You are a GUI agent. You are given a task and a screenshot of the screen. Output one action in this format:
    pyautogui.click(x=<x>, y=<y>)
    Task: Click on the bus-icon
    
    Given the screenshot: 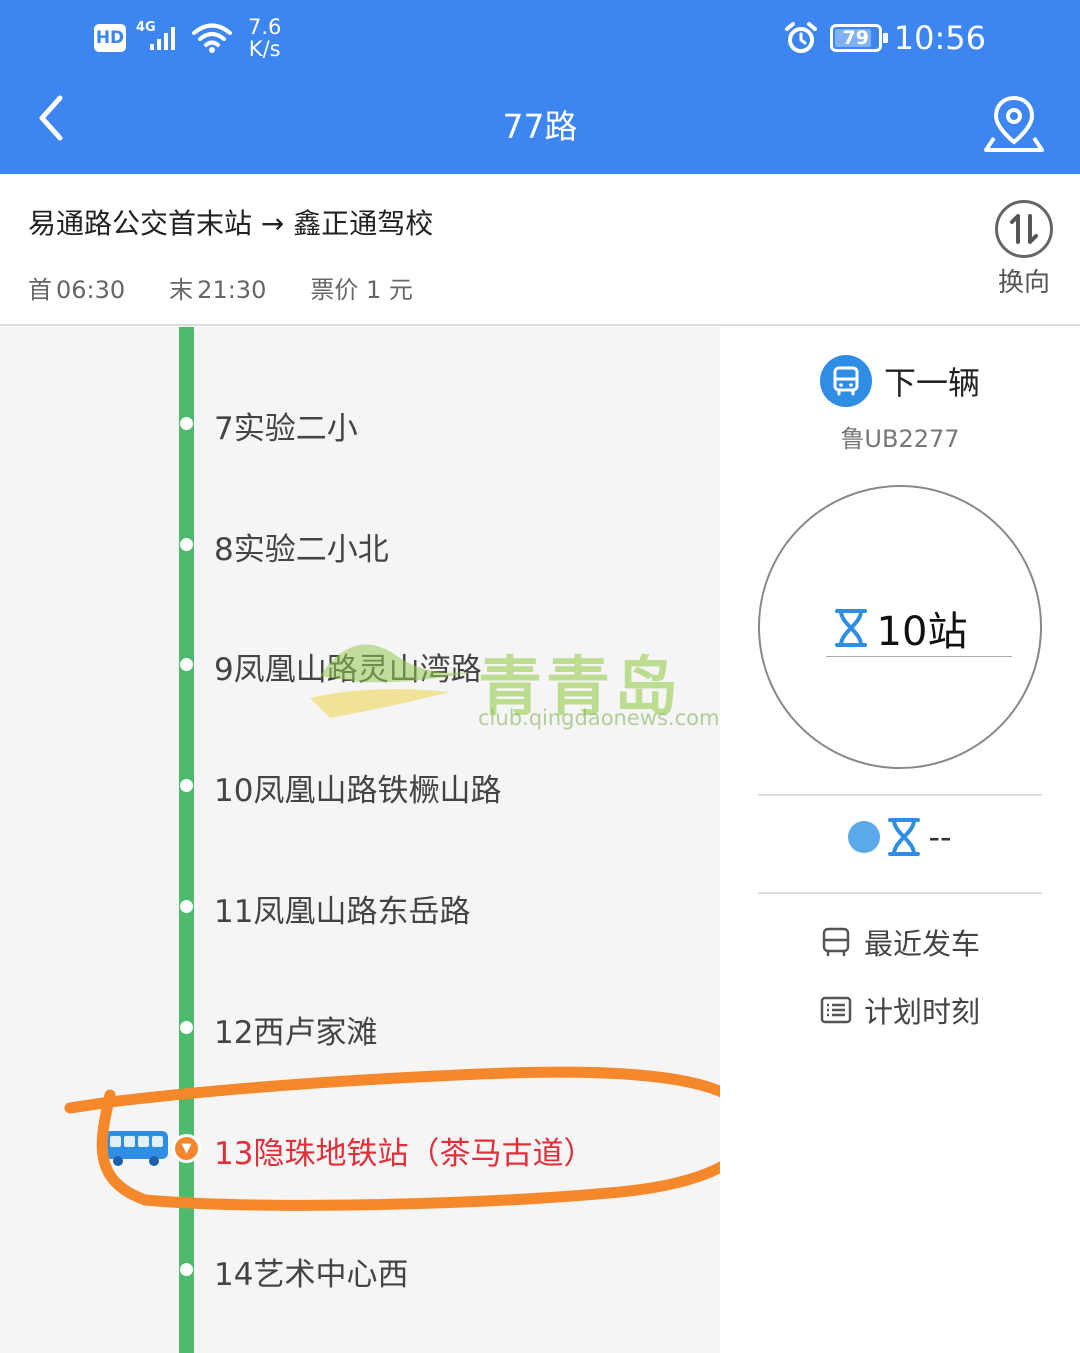 What is the action you would take?
    pyautogui.click(x=846, y=381)
    